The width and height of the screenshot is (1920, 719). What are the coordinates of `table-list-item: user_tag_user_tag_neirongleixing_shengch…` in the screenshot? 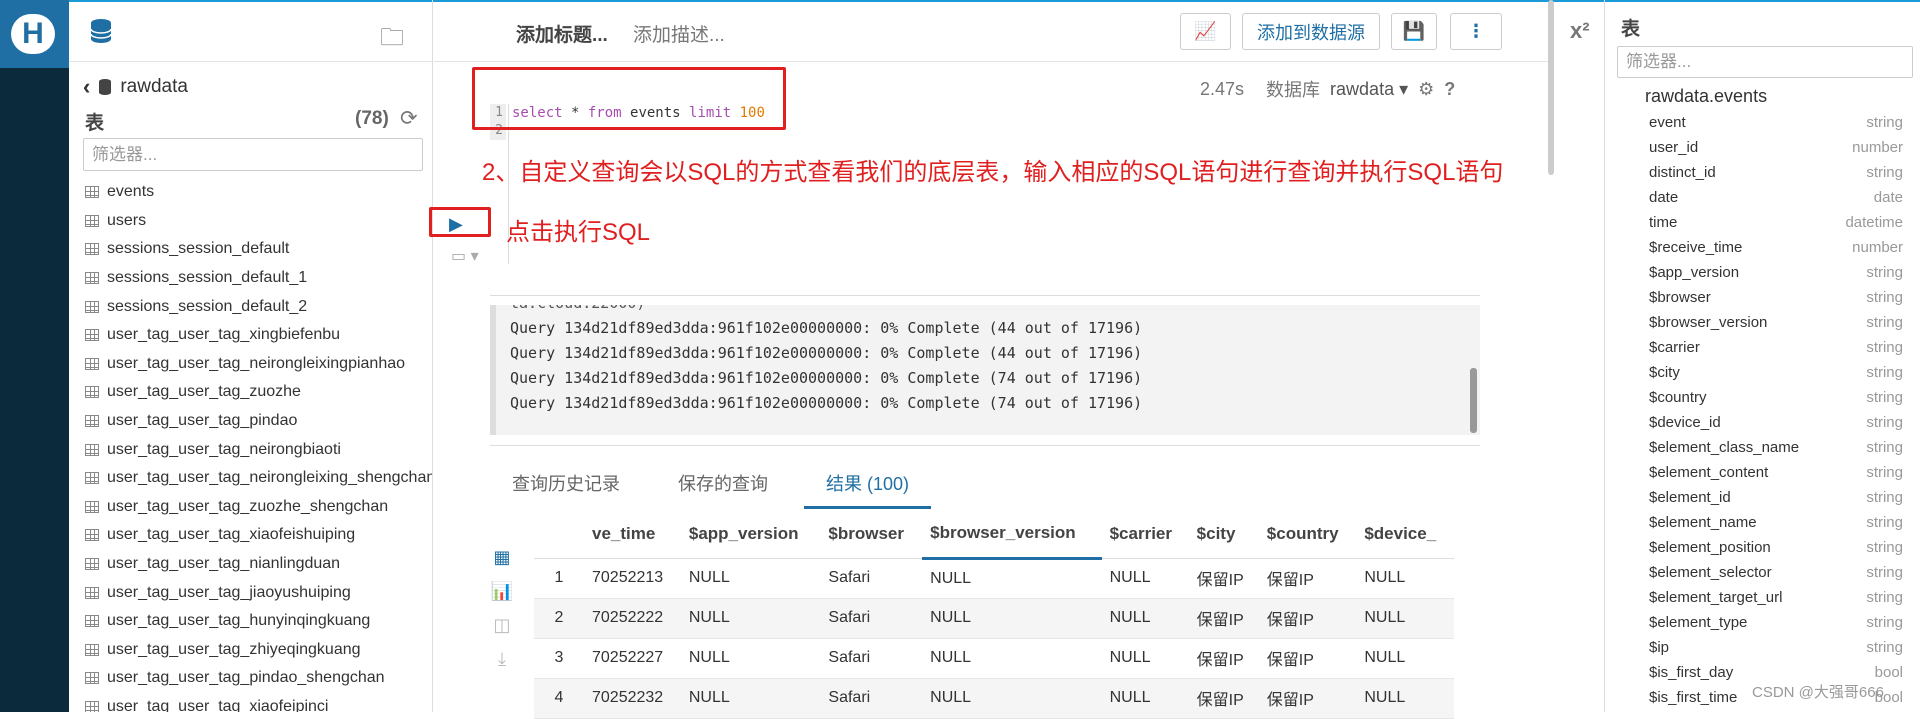 It's located at (258, 478).